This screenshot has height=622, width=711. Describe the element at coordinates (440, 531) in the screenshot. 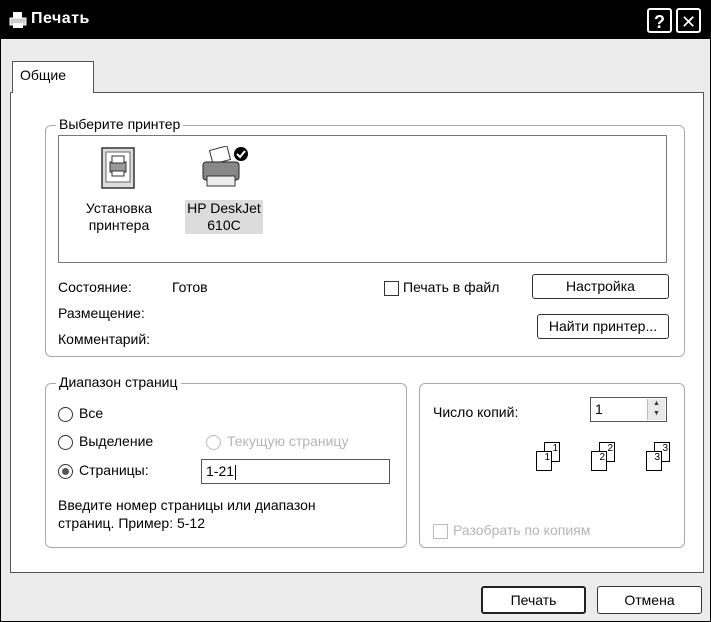

I see `collate-checkbox` at that location.